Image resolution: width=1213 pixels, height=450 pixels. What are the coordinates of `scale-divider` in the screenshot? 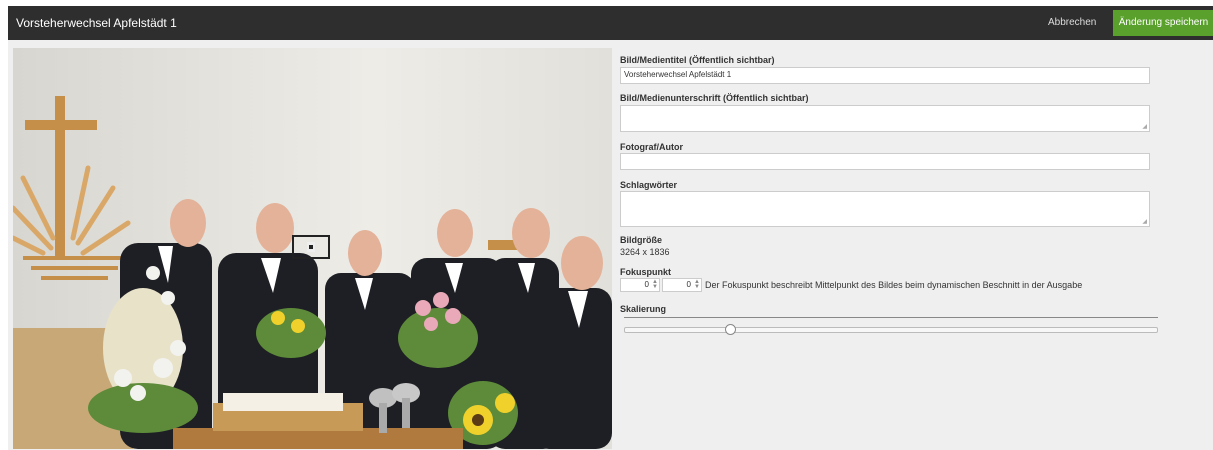 It's located at (891, 317).